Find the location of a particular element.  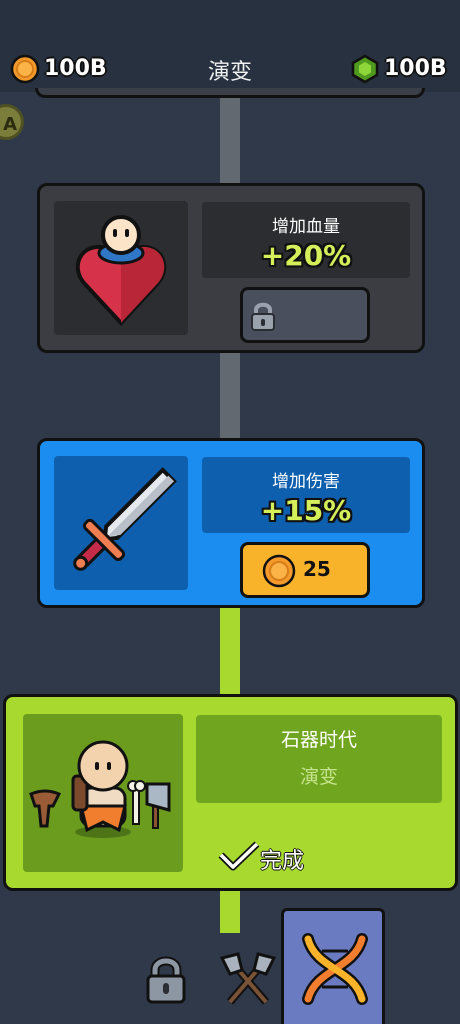

caveman-icon is located at coordinates (100, 789).